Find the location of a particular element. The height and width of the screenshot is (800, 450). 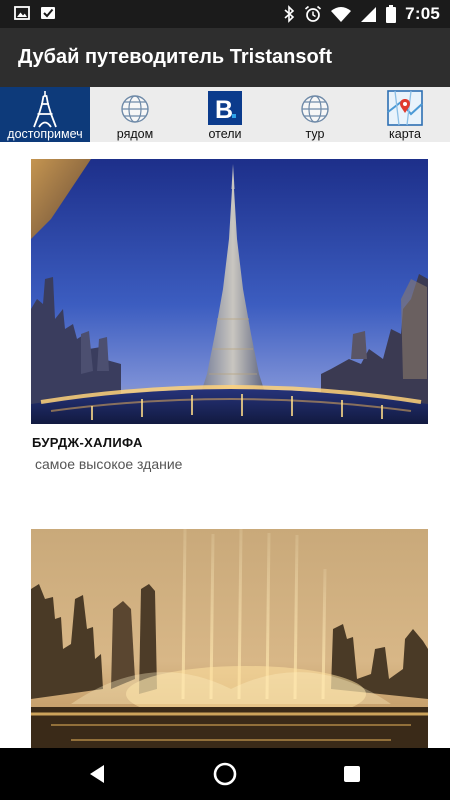

tab-map: карта is located at coordinates (405, 114).